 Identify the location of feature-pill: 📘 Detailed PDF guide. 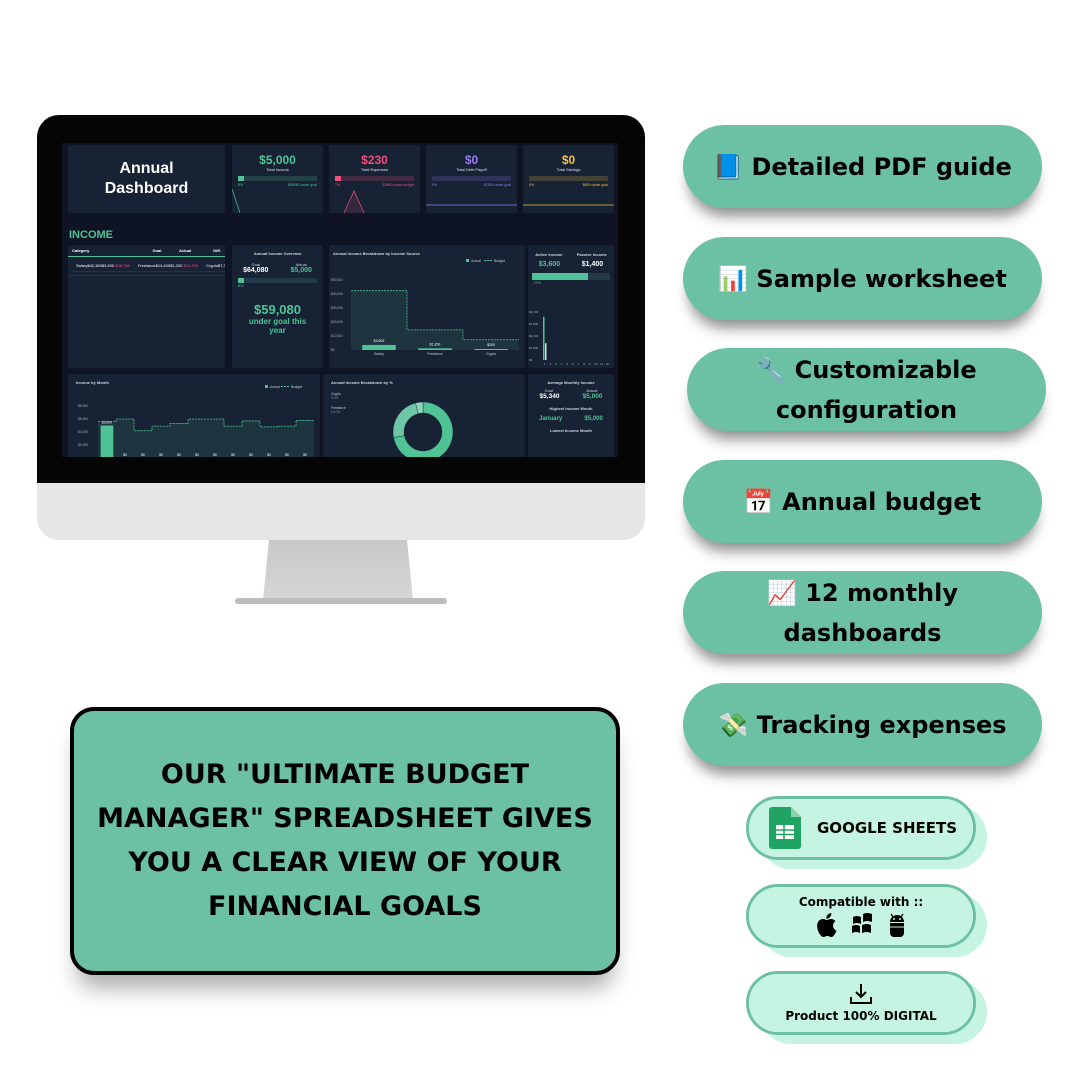
(862, 166).